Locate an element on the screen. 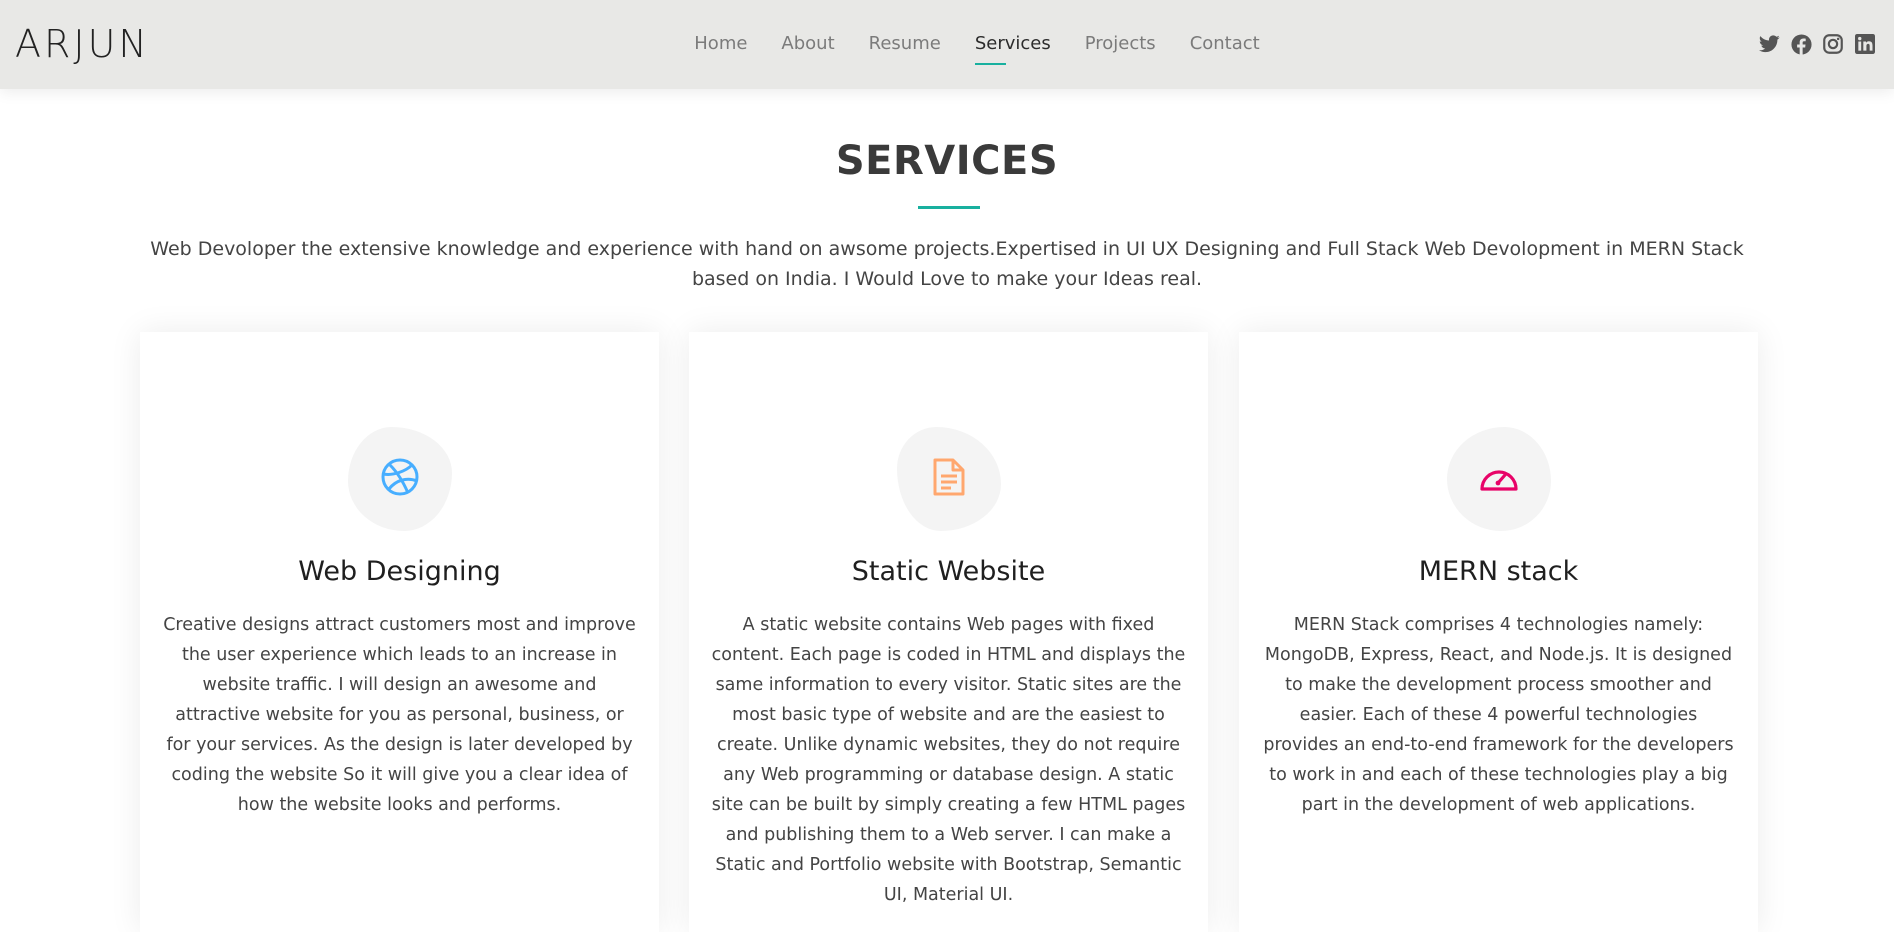 Image resolution: width=1894 pixels, height=932 pixels. card-title: MERN stack is located at coordinates (1498, 571).